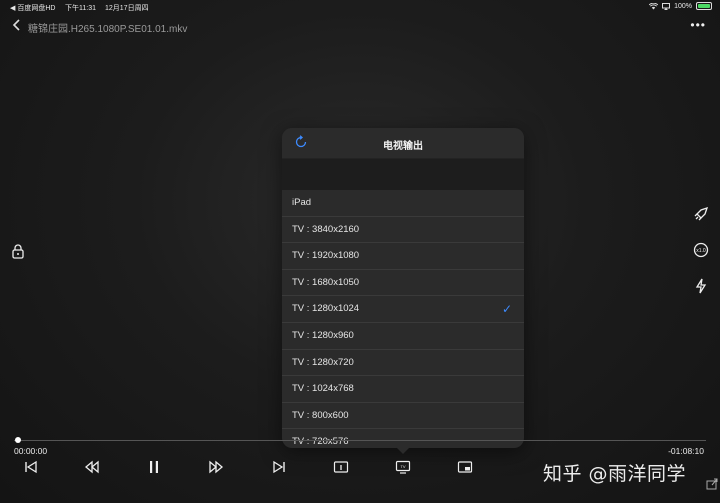 The width and height of the screenshot is (720, 503). Describe the element at coordinates (360, 26) in the screenshot. I see `player-topbar: 糖锦庄园.H265.1080P.SE01.01.mkv •••` at that location.